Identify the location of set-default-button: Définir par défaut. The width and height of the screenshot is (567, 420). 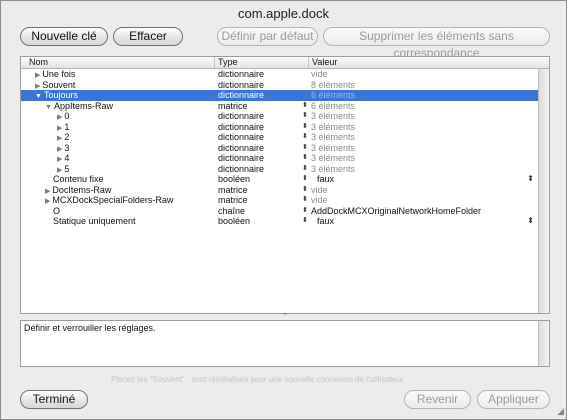
(267, 36).